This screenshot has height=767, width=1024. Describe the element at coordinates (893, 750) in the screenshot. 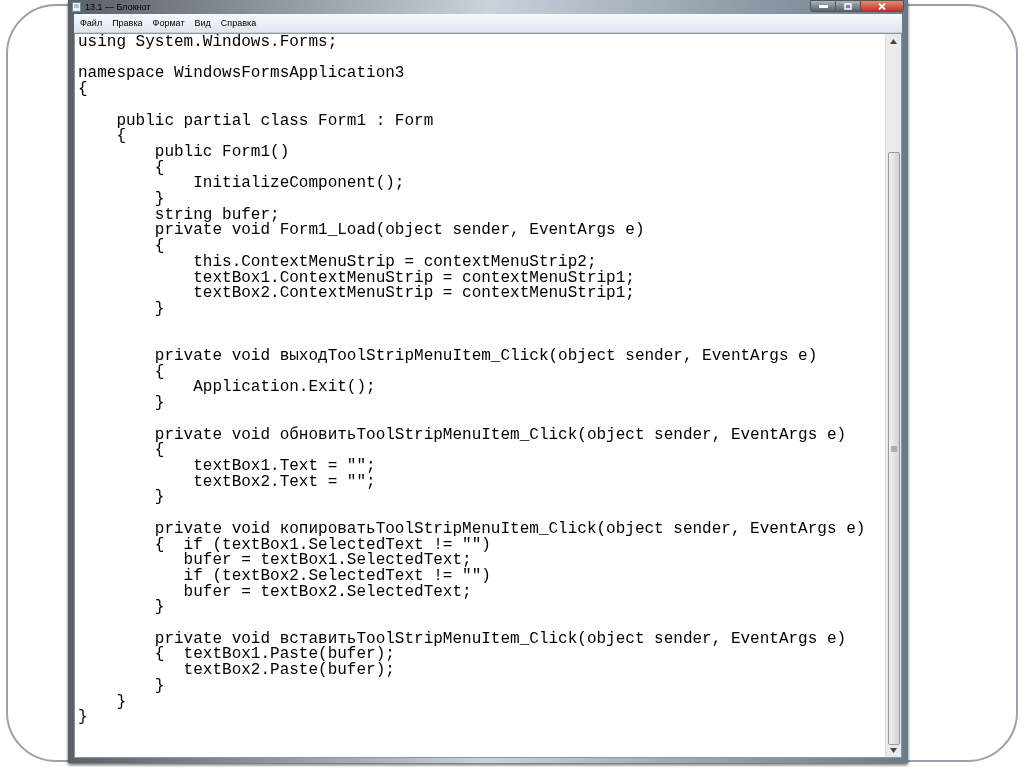

I see `scroll-down-icon` at that location.